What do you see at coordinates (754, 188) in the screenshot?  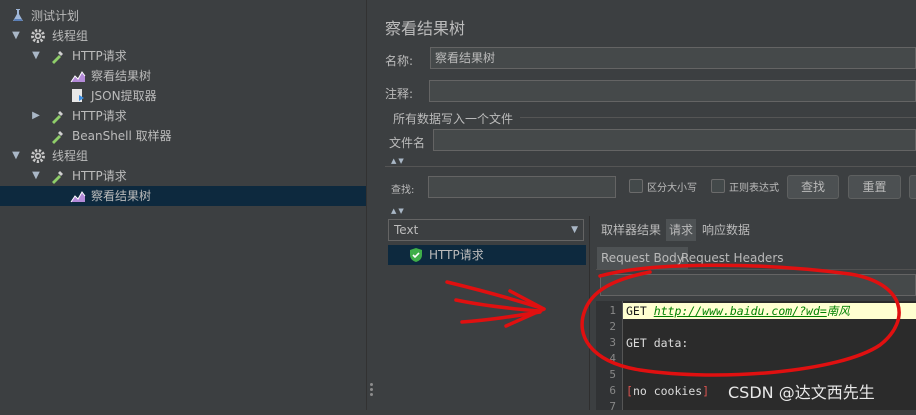 I see `regex-label: 正则表达式` at bounding box center [754, 188].